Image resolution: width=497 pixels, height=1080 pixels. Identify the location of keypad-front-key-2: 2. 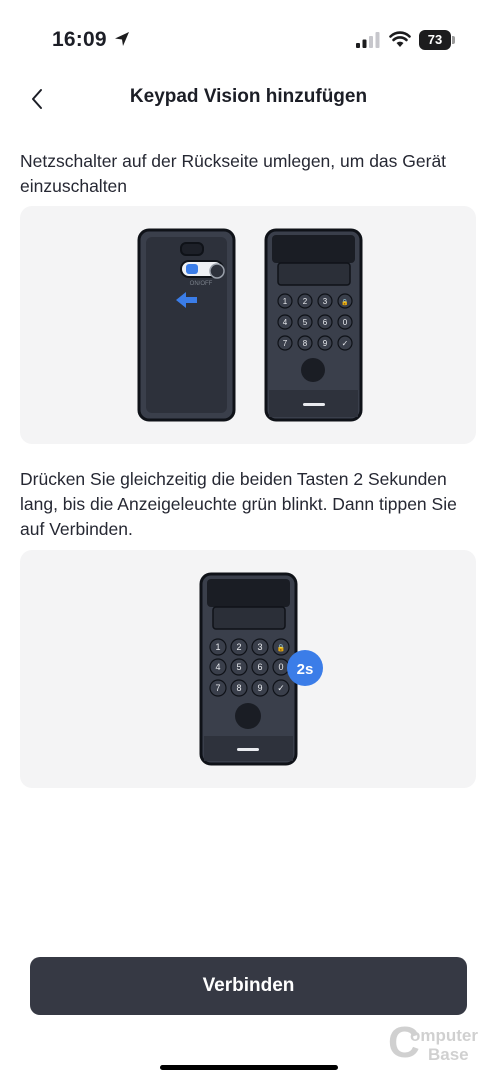
(305, 301).